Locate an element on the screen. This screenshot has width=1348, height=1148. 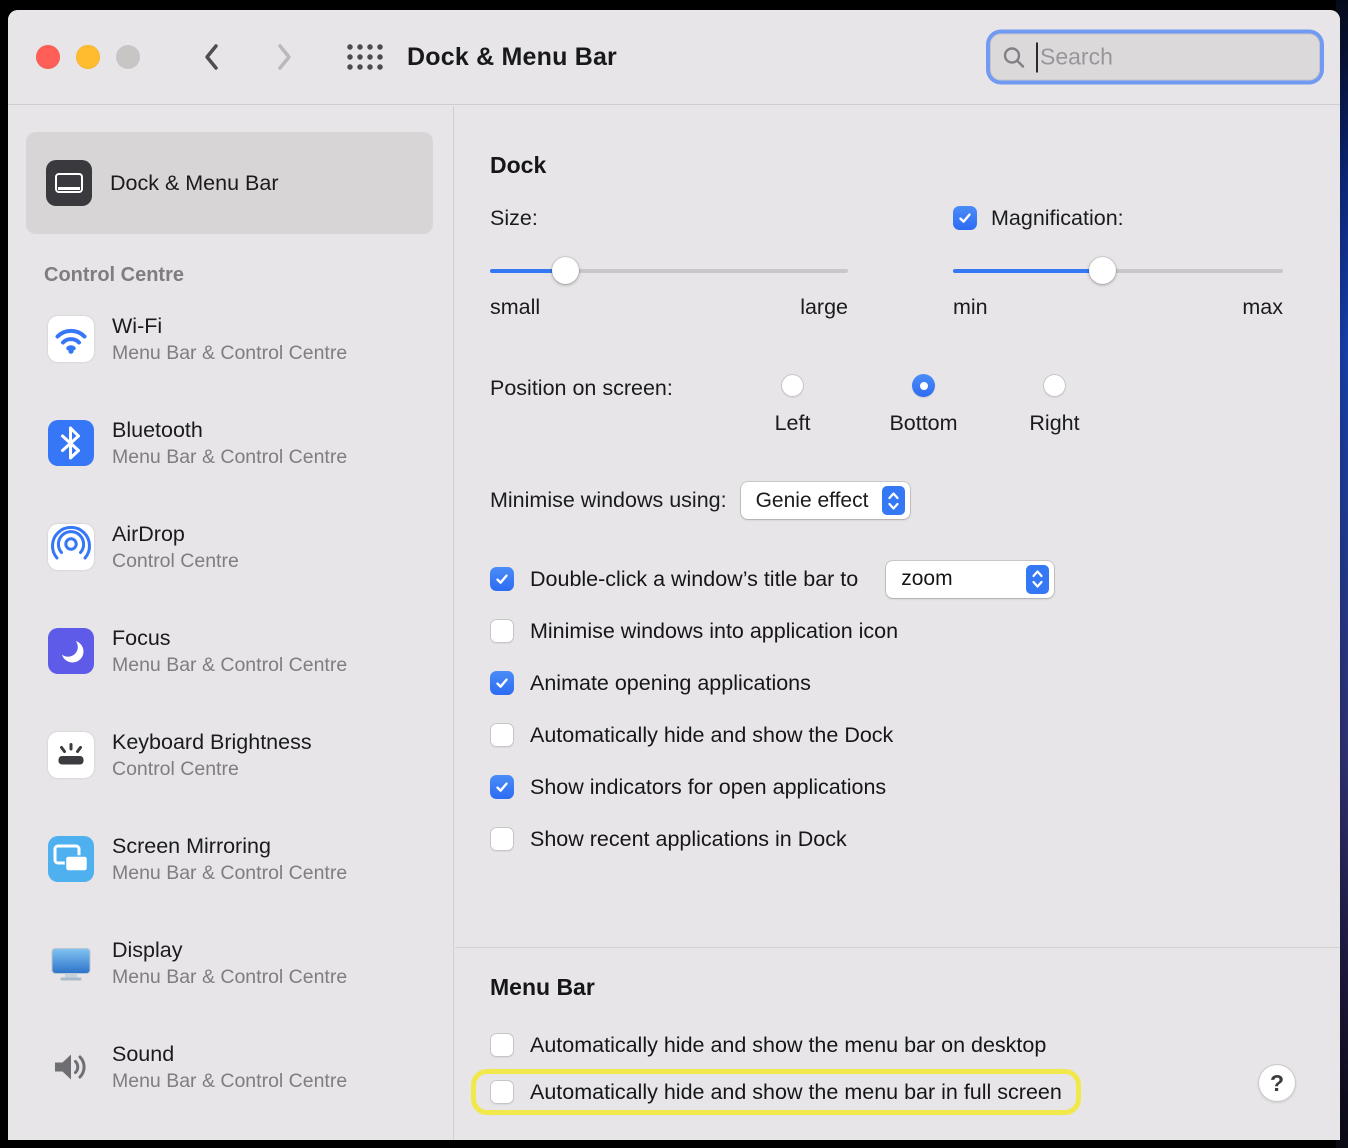
automatically-hide-and-show-the-menu-bar-in-full-screen-checkbox is located at coordinates (502, 1092).